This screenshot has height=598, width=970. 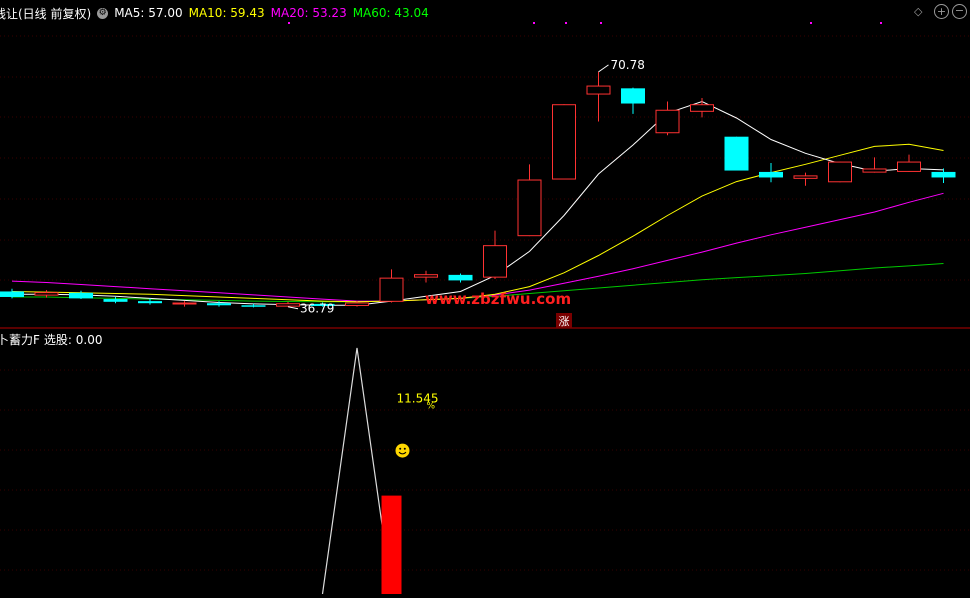 I want to click on smiley-icon, so click(x=402, y=450).